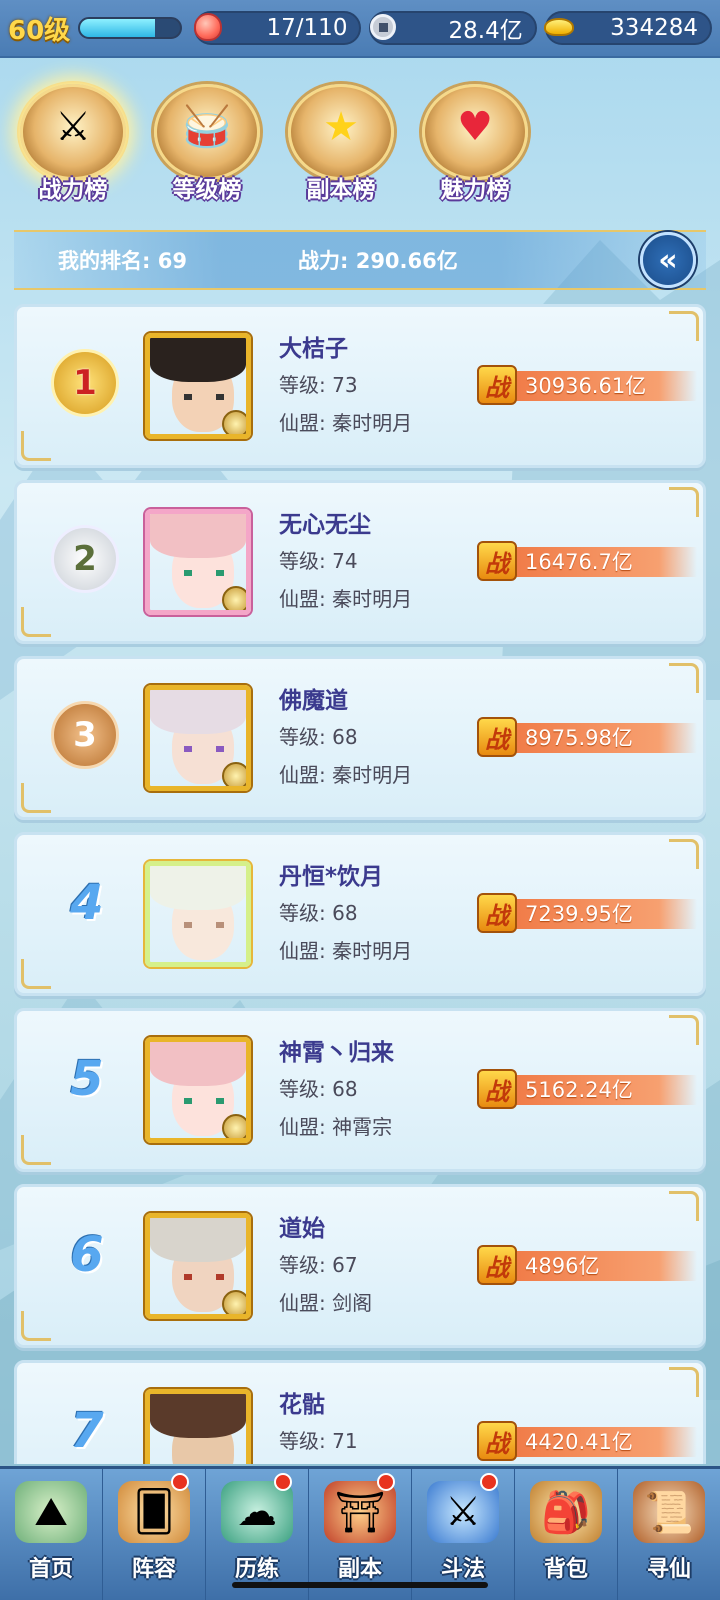 The image size is (720, 1600). Describe the element at coordinates (360, 914) in the screenshot. I see `ranking-row: 4 丹恒*饮月 等级: 68 仙盟: 秦时明月 战 7239.95亿` at that location.